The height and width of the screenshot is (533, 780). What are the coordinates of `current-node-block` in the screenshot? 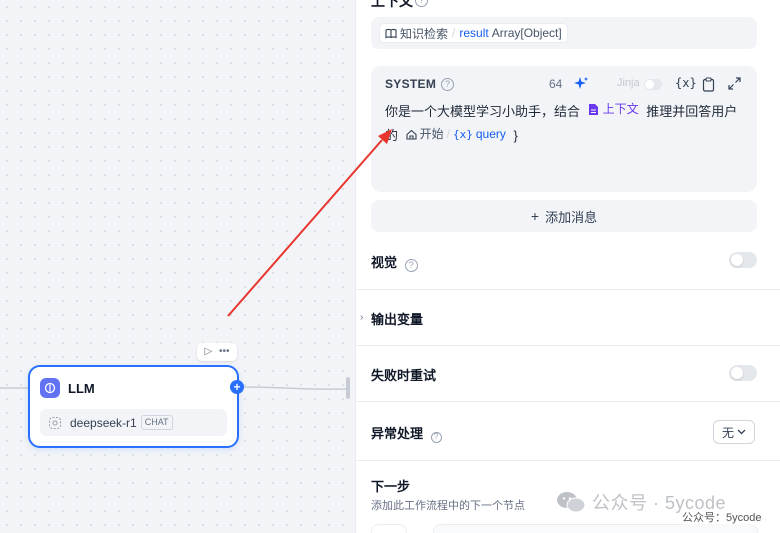 It's located at (389, 528).